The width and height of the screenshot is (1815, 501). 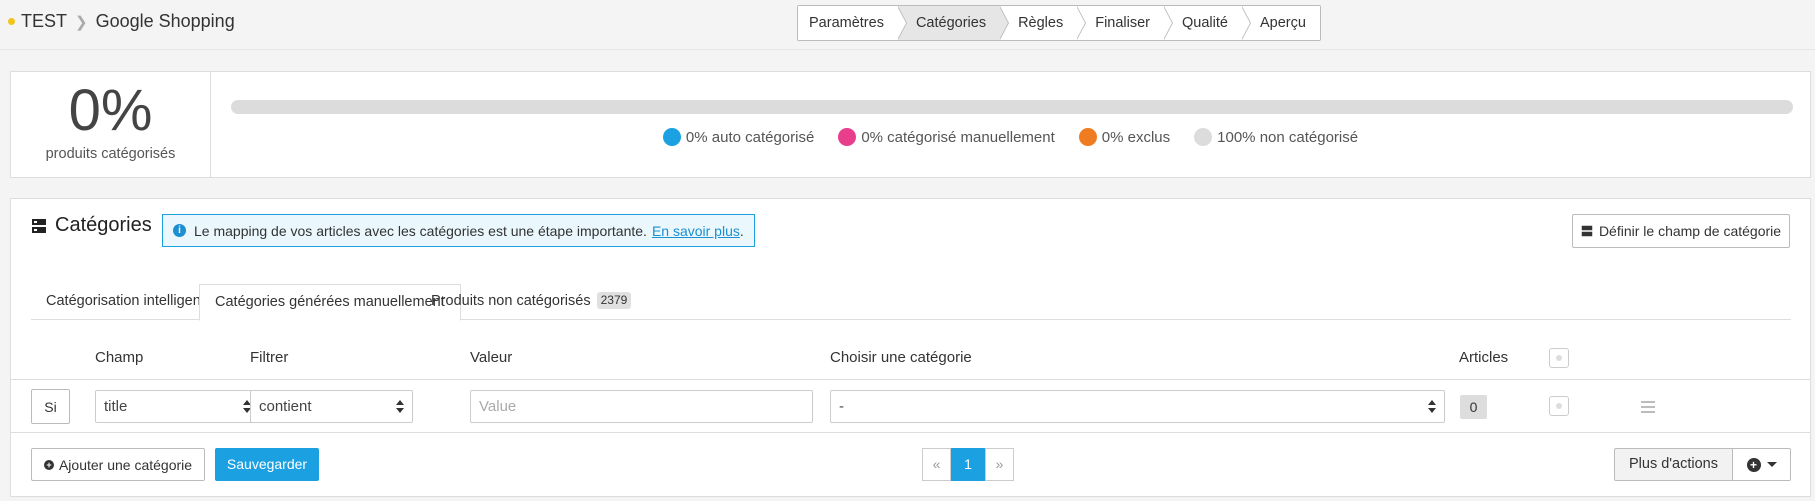 What do you see at coordinates (177, 406) in the screenshot?
I see `field-select: title` at bounding box center [177, 406].